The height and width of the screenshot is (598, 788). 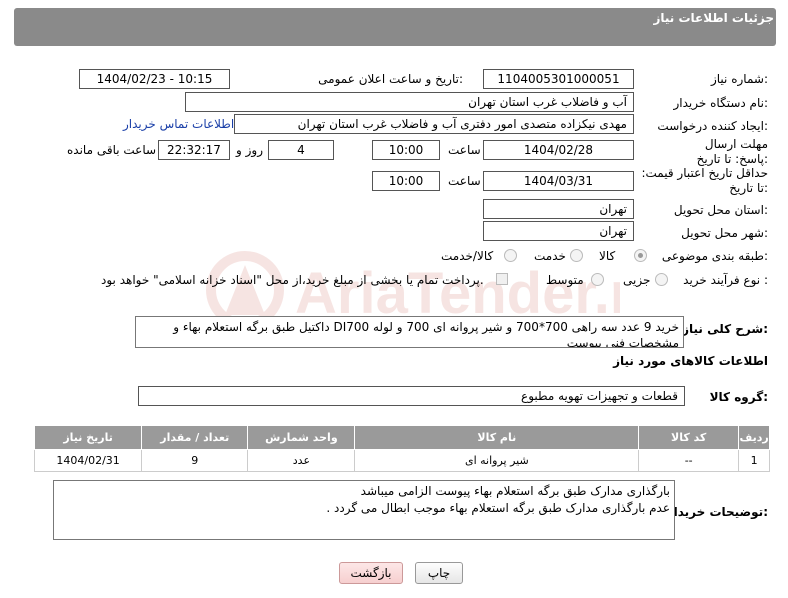 I want to click on cell-need-date: 1404/02/31, so click(x=88, y=460).